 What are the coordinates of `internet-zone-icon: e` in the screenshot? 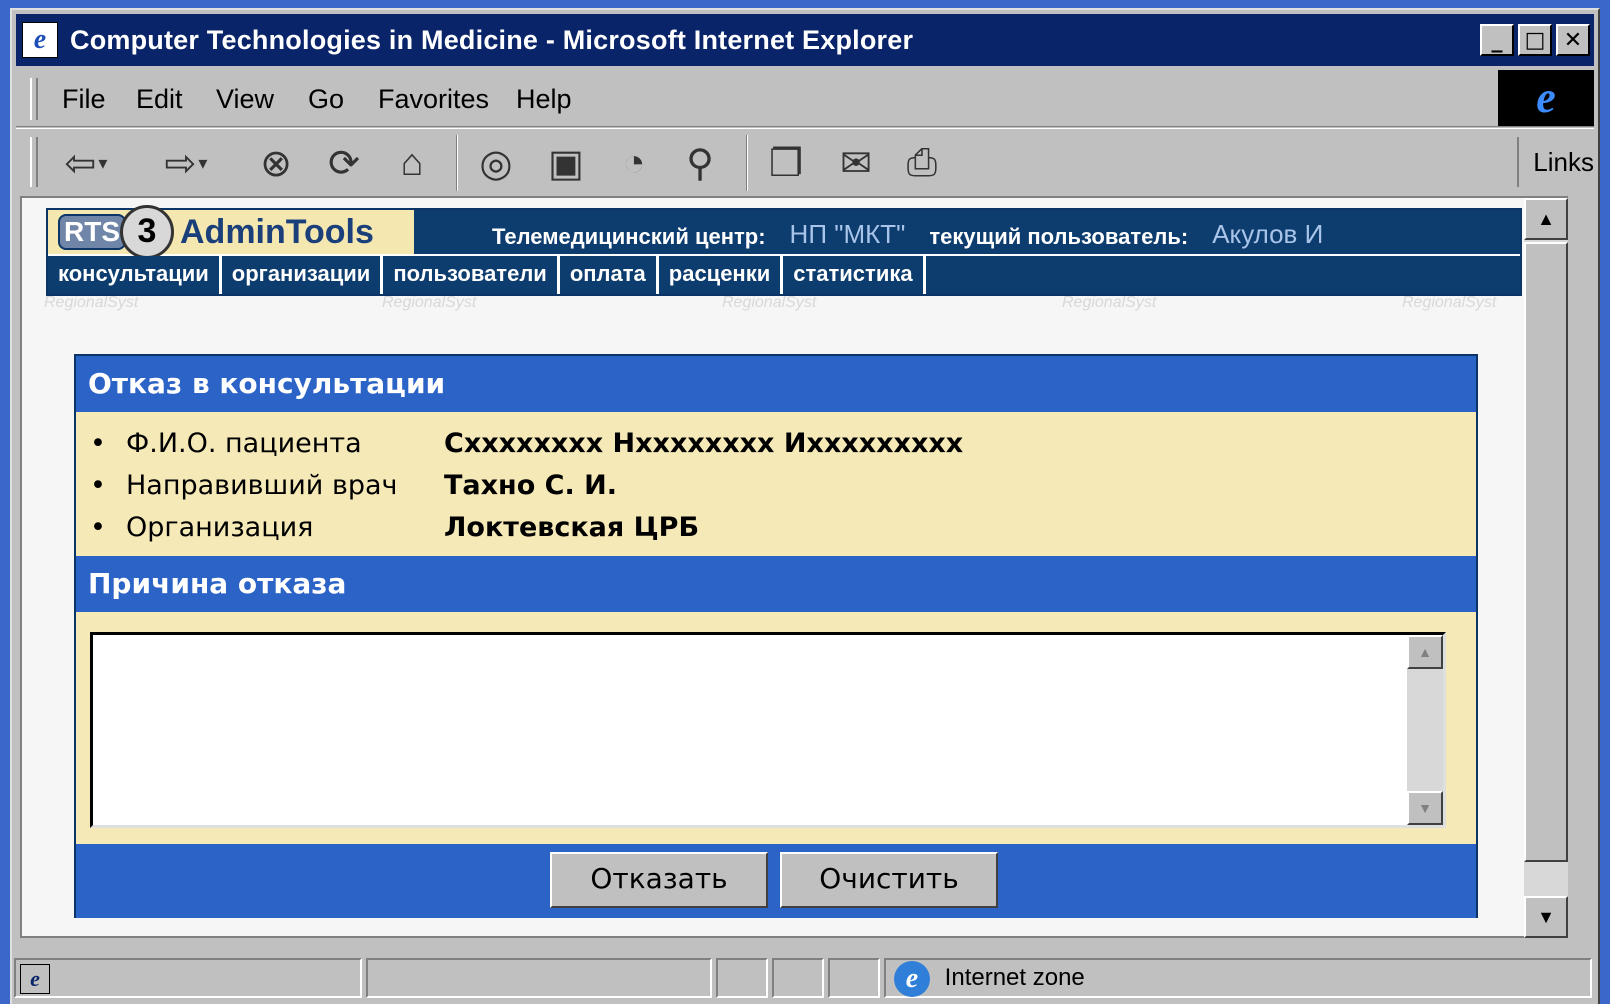 It's located at (912, 978).